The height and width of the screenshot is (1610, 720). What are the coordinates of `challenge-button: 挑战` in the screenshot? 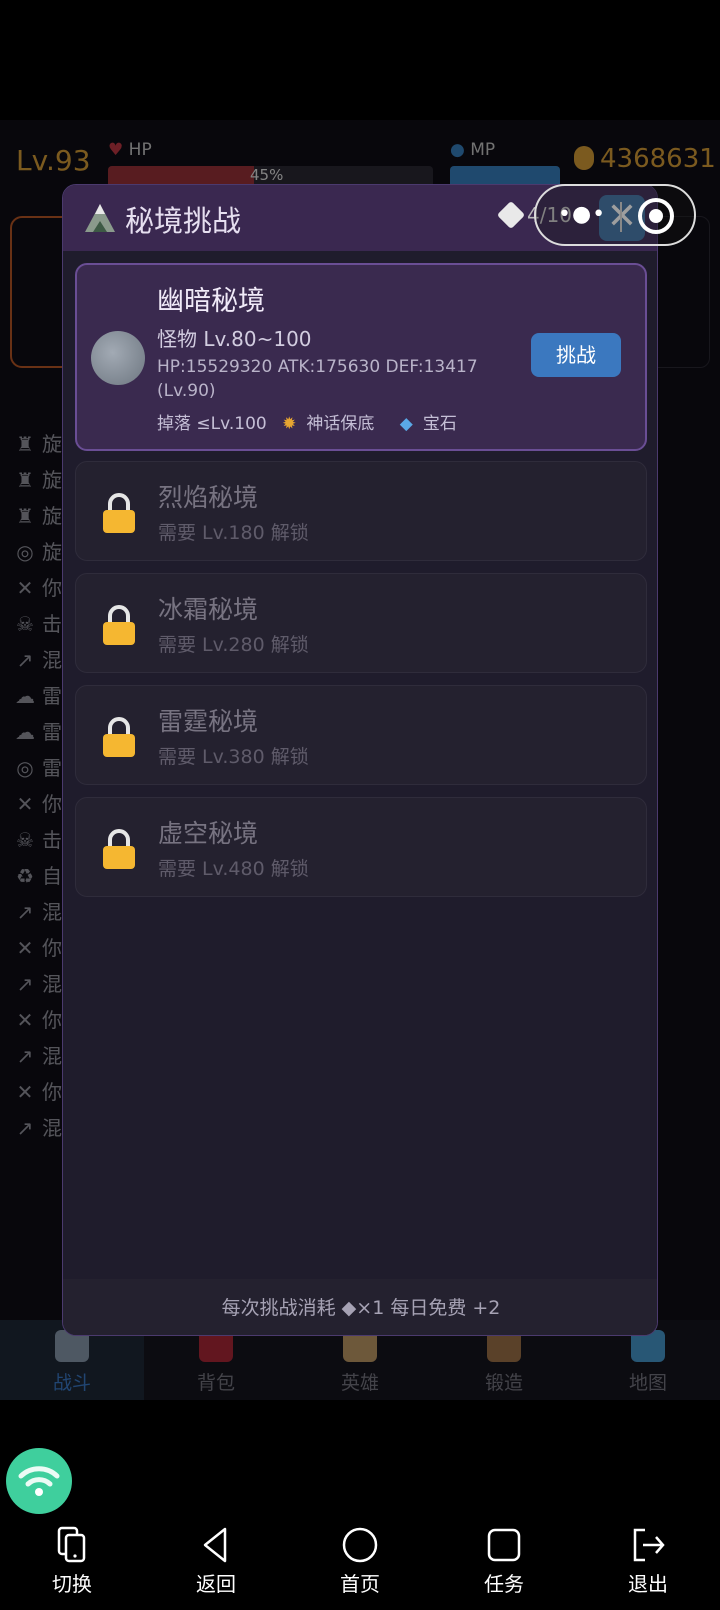 It's located at (576, 355).